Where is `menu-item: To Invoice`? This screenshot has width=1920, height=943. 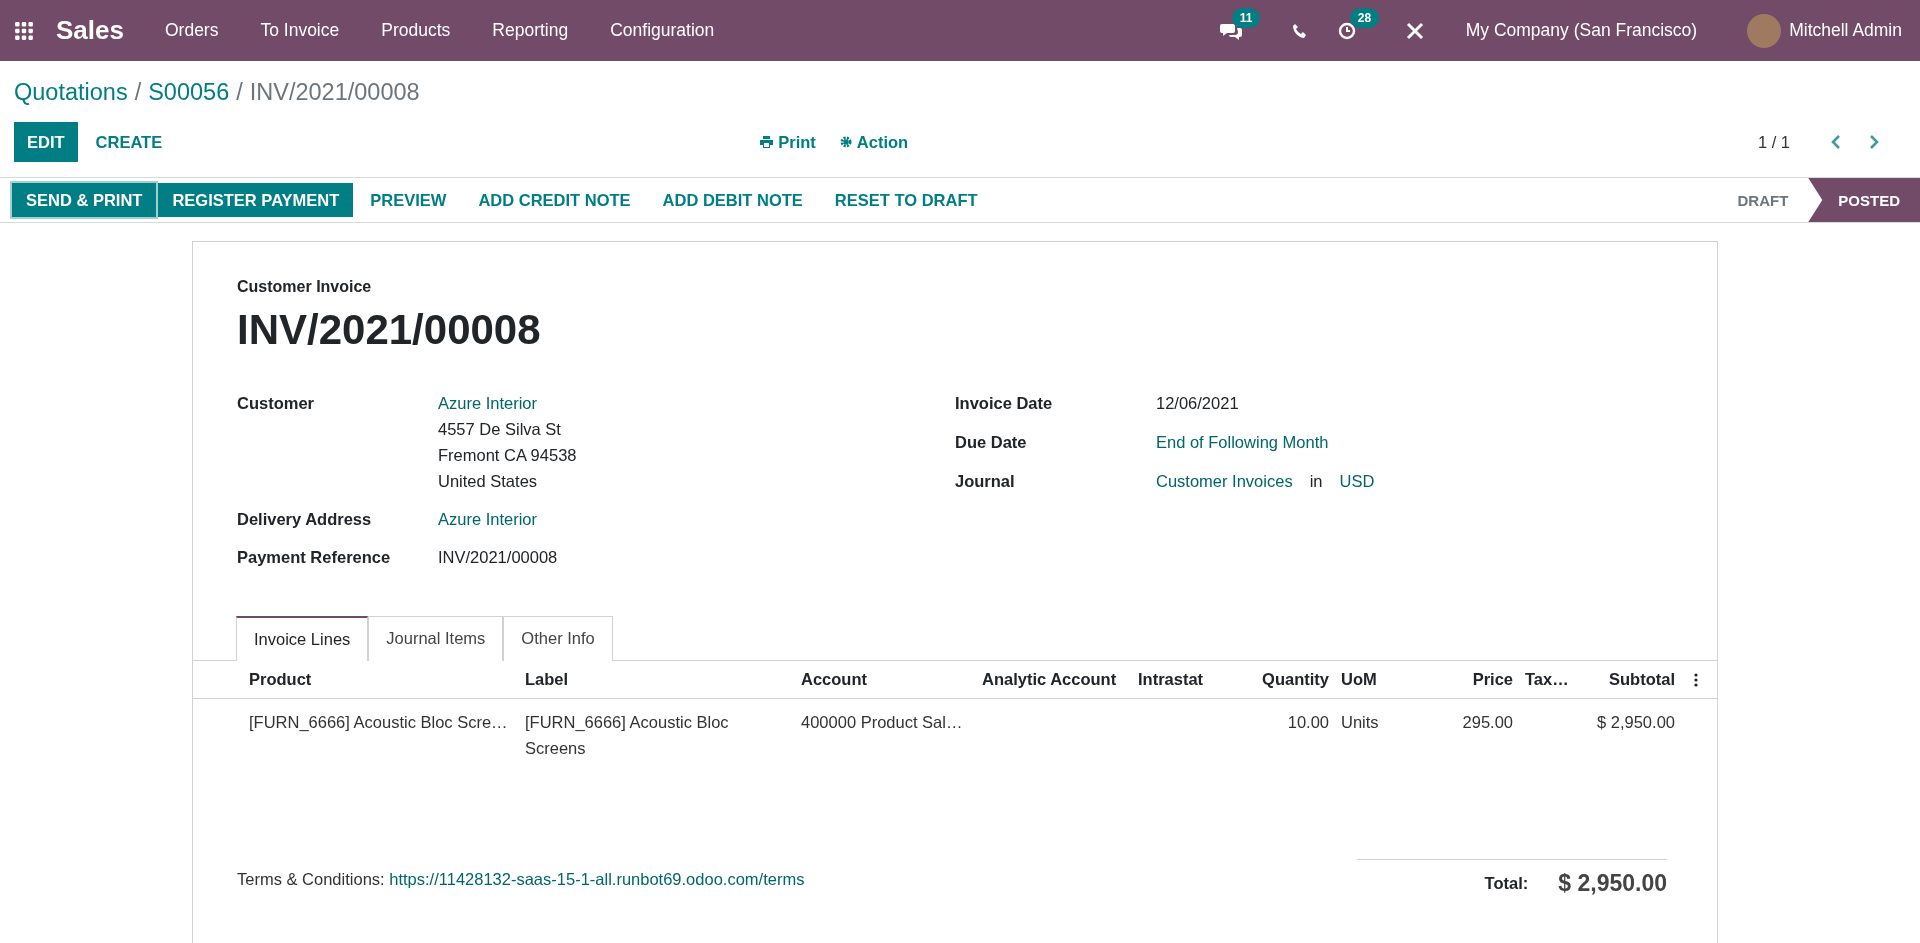
menu-item: To Invoice is located at coordinates (300, 30).